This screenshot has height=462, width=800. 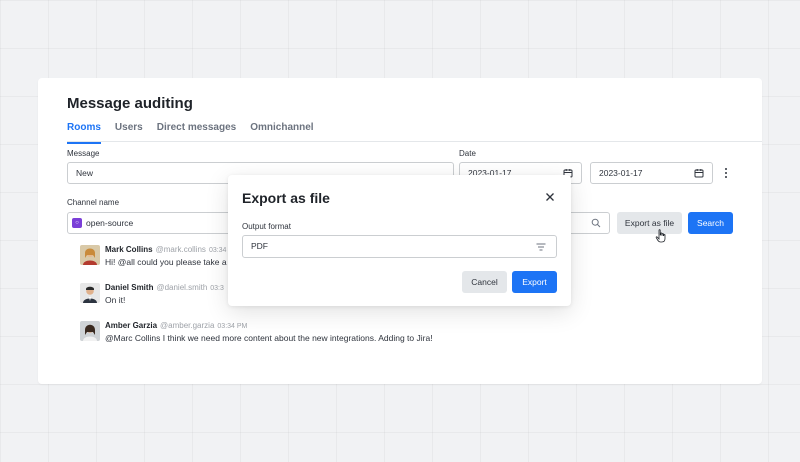 I want to click on filter-lines-icon, so click(x=541, y=247).